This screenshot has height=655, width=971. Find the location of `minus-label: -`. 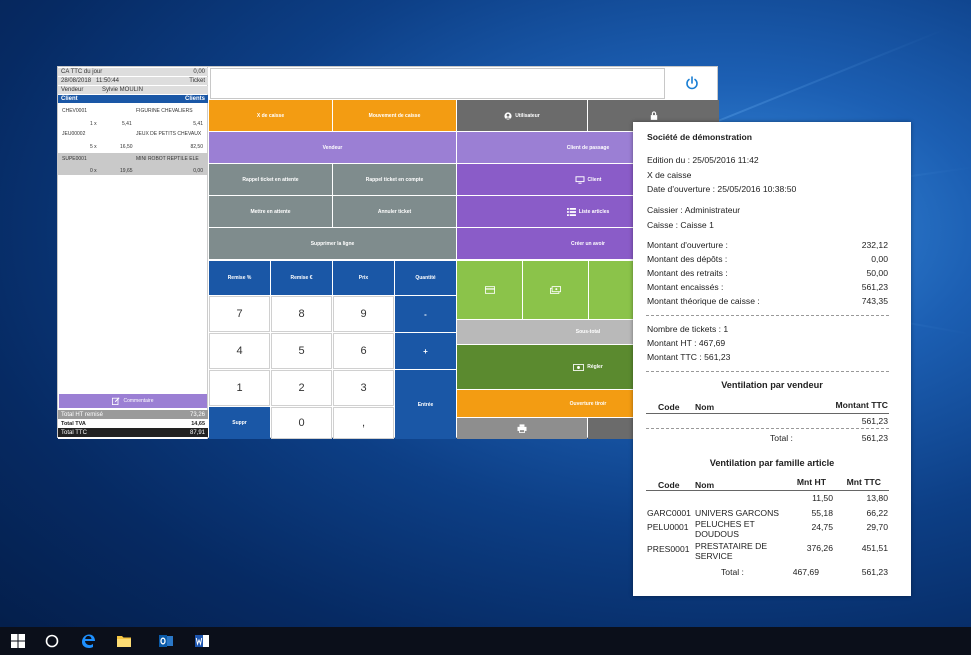

minus-label: - is located at coordinates (425, 314).